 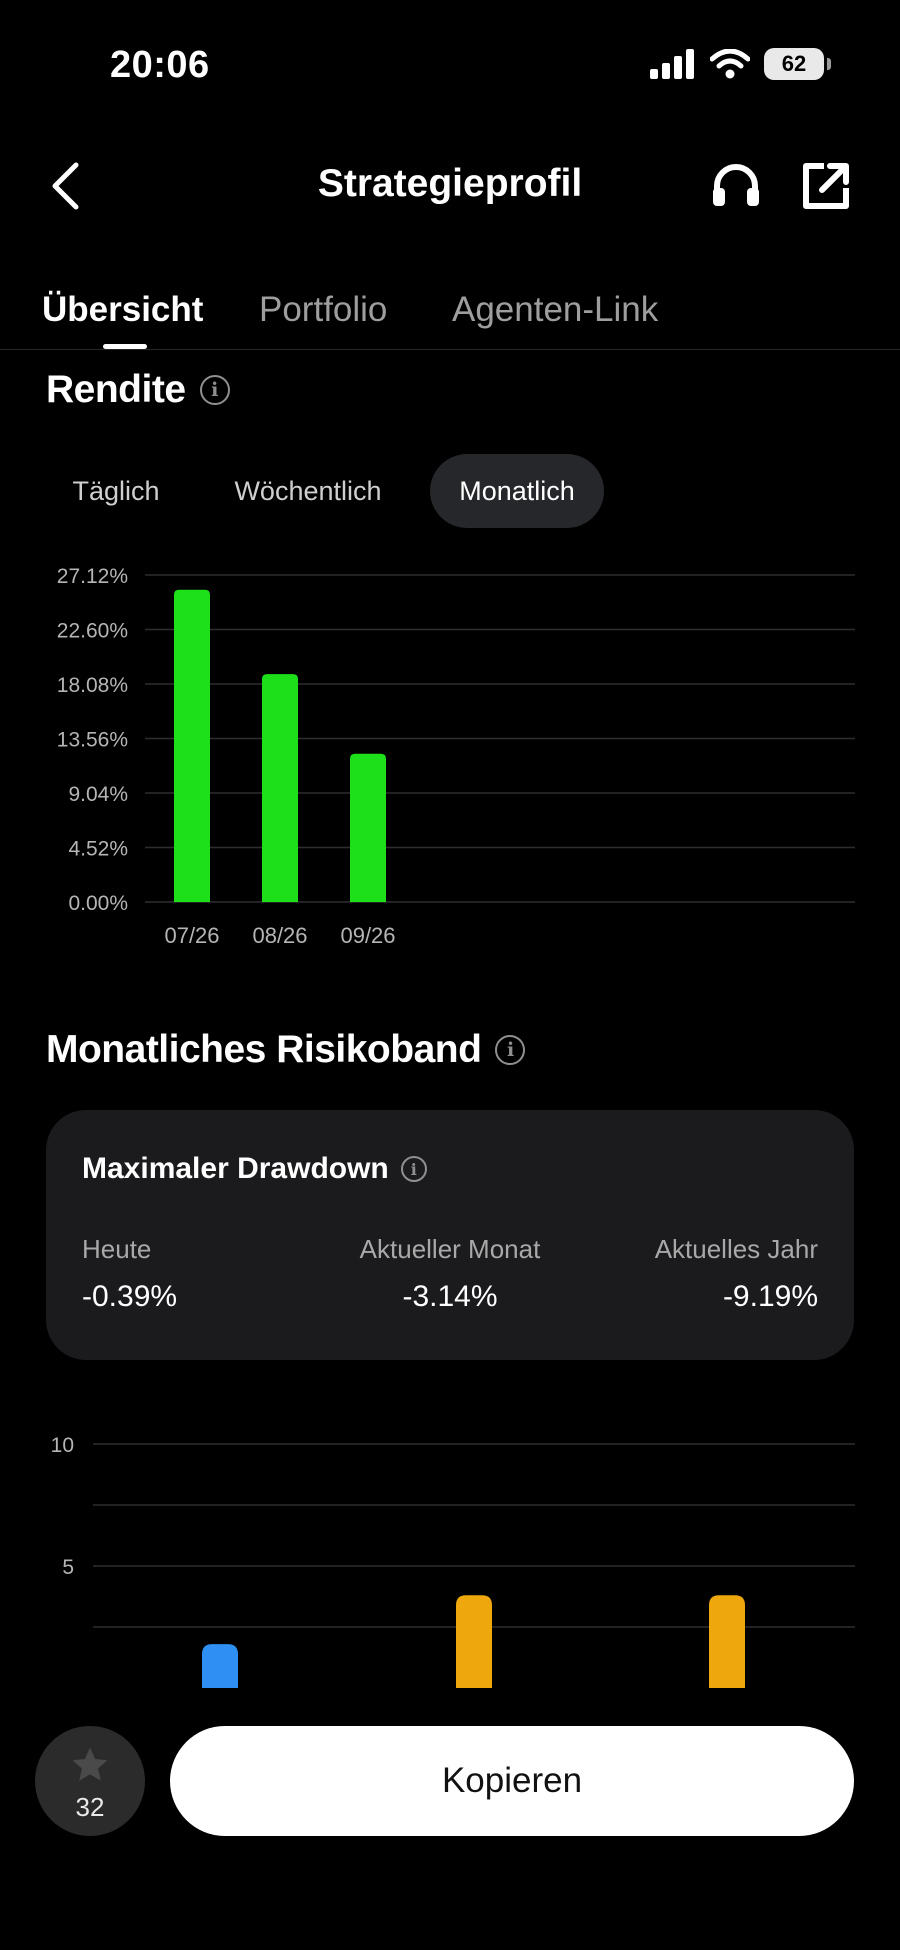 What do you see at coordinates (323, 310) in the screenshot?
I see `tab-portfolio: Portfolio` at bounding box center [323, 310].